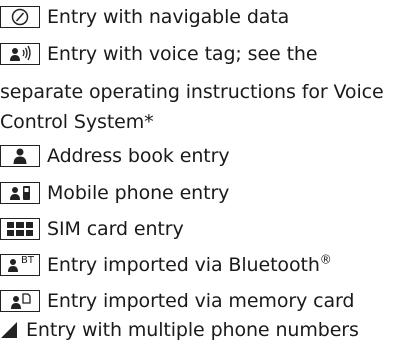 This screenshot has height=345, width=419. I want to click on legend-label-multiple-numbers: Entry with multiple phone numbers, so click(192, 330).